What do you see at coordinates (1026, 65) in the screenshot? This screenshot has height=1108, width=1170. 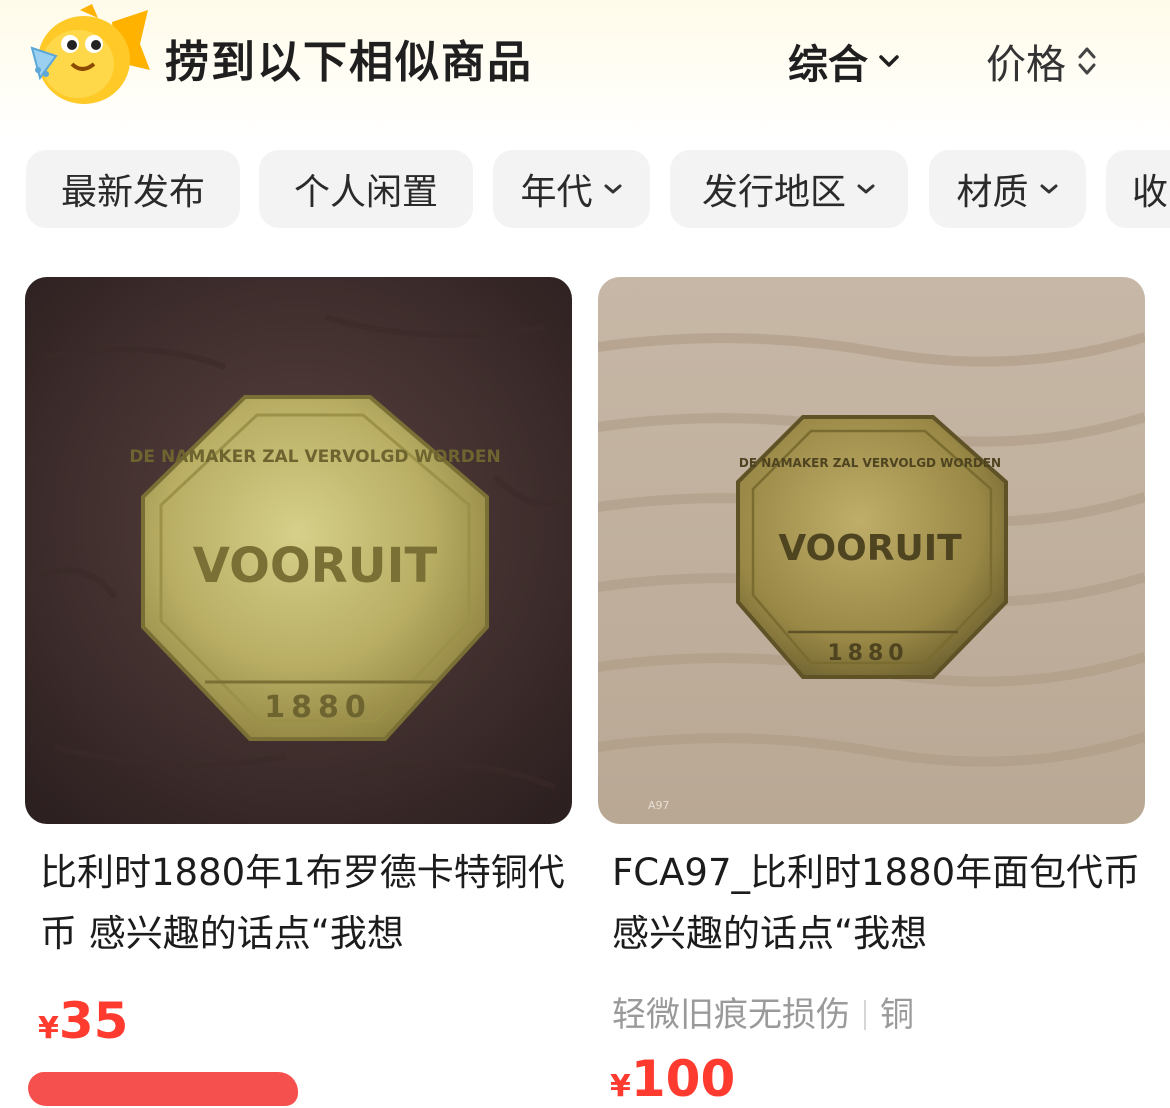 I see `sort-price-label: 价格` at bounding box center [1026, 65].